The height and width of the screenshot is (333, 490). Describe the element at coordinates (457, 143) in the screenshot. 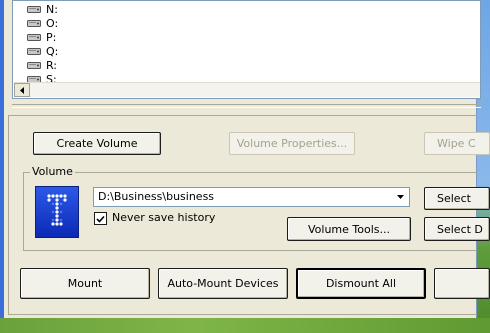

I see `wipe-cache-button: Wipe C` at that location.